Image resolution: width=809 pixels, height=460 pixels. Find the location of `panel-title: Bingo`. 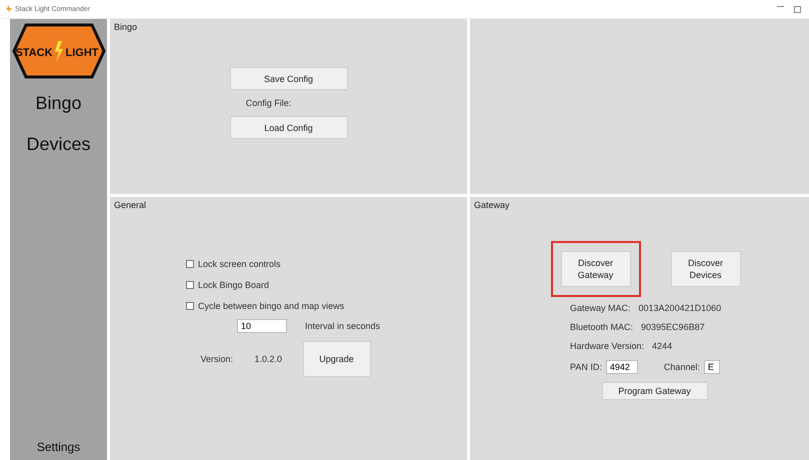

panel-title: Bingo is located at coordinates (126, 27).